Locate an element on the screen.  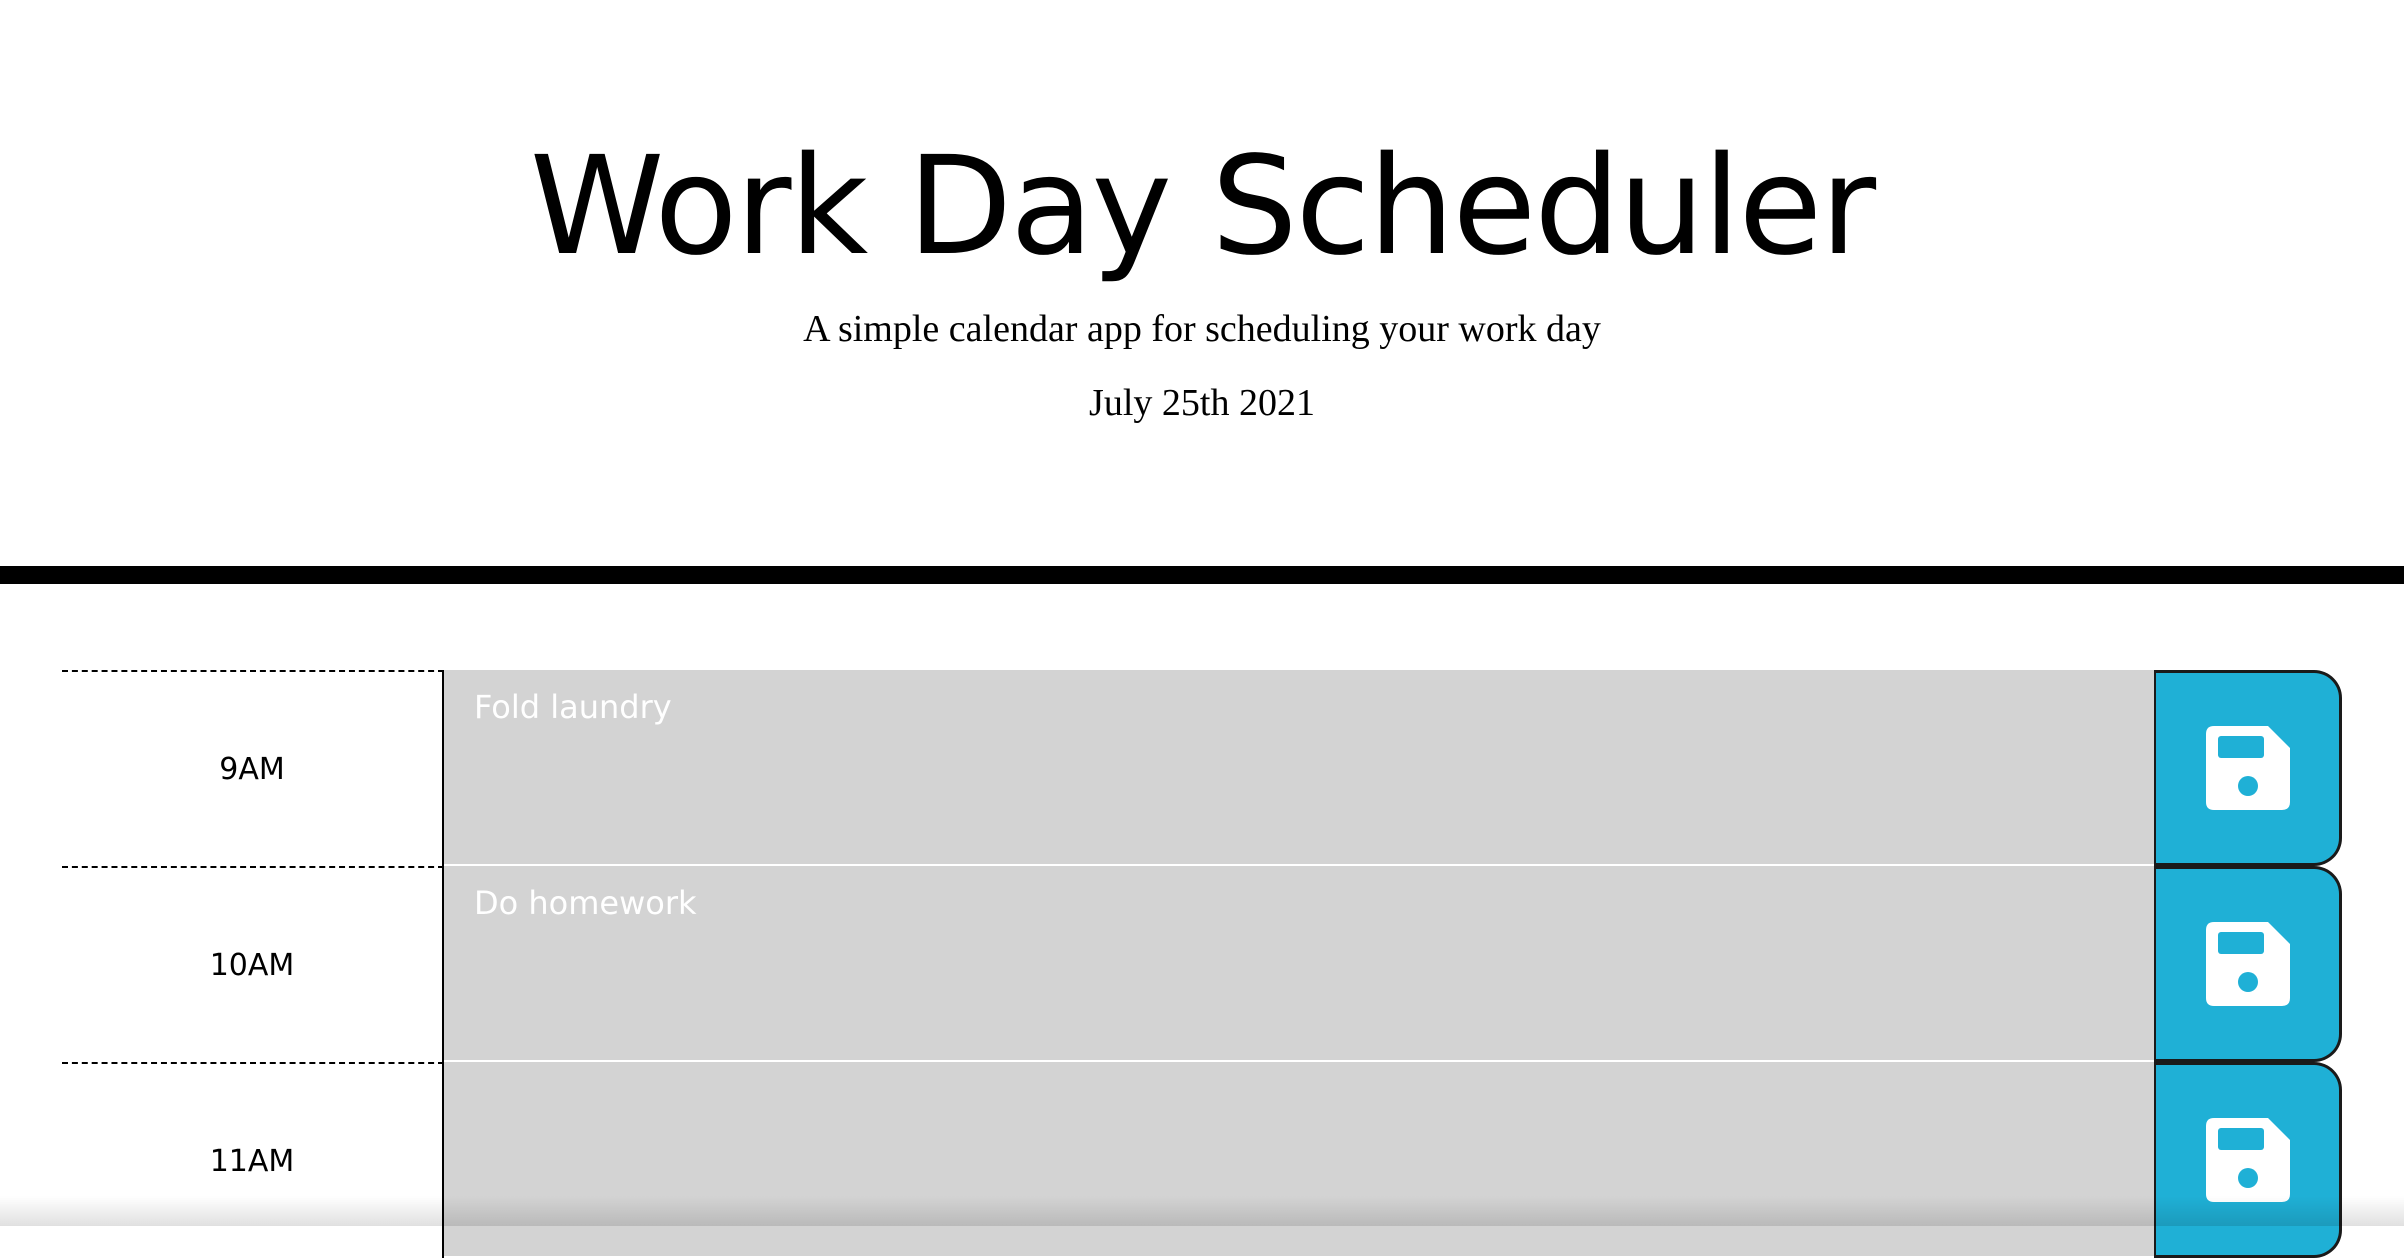
time-block-9am: 9AM Fold laundry is located at coordinates (1202, 768).